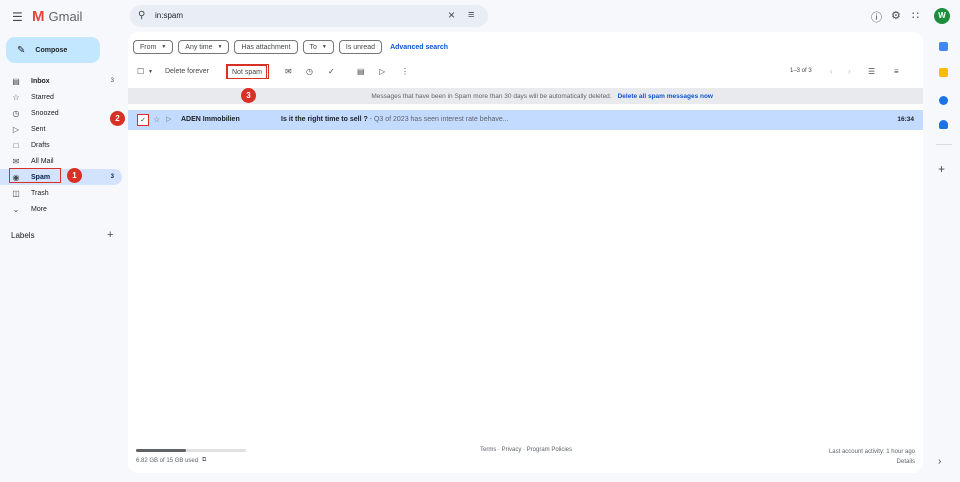 The height and width of the screenshot is (482, 960). Describe the element at coordinates (16, 81) in the screenshot. I see `inbox-icon: ▤` at that location.